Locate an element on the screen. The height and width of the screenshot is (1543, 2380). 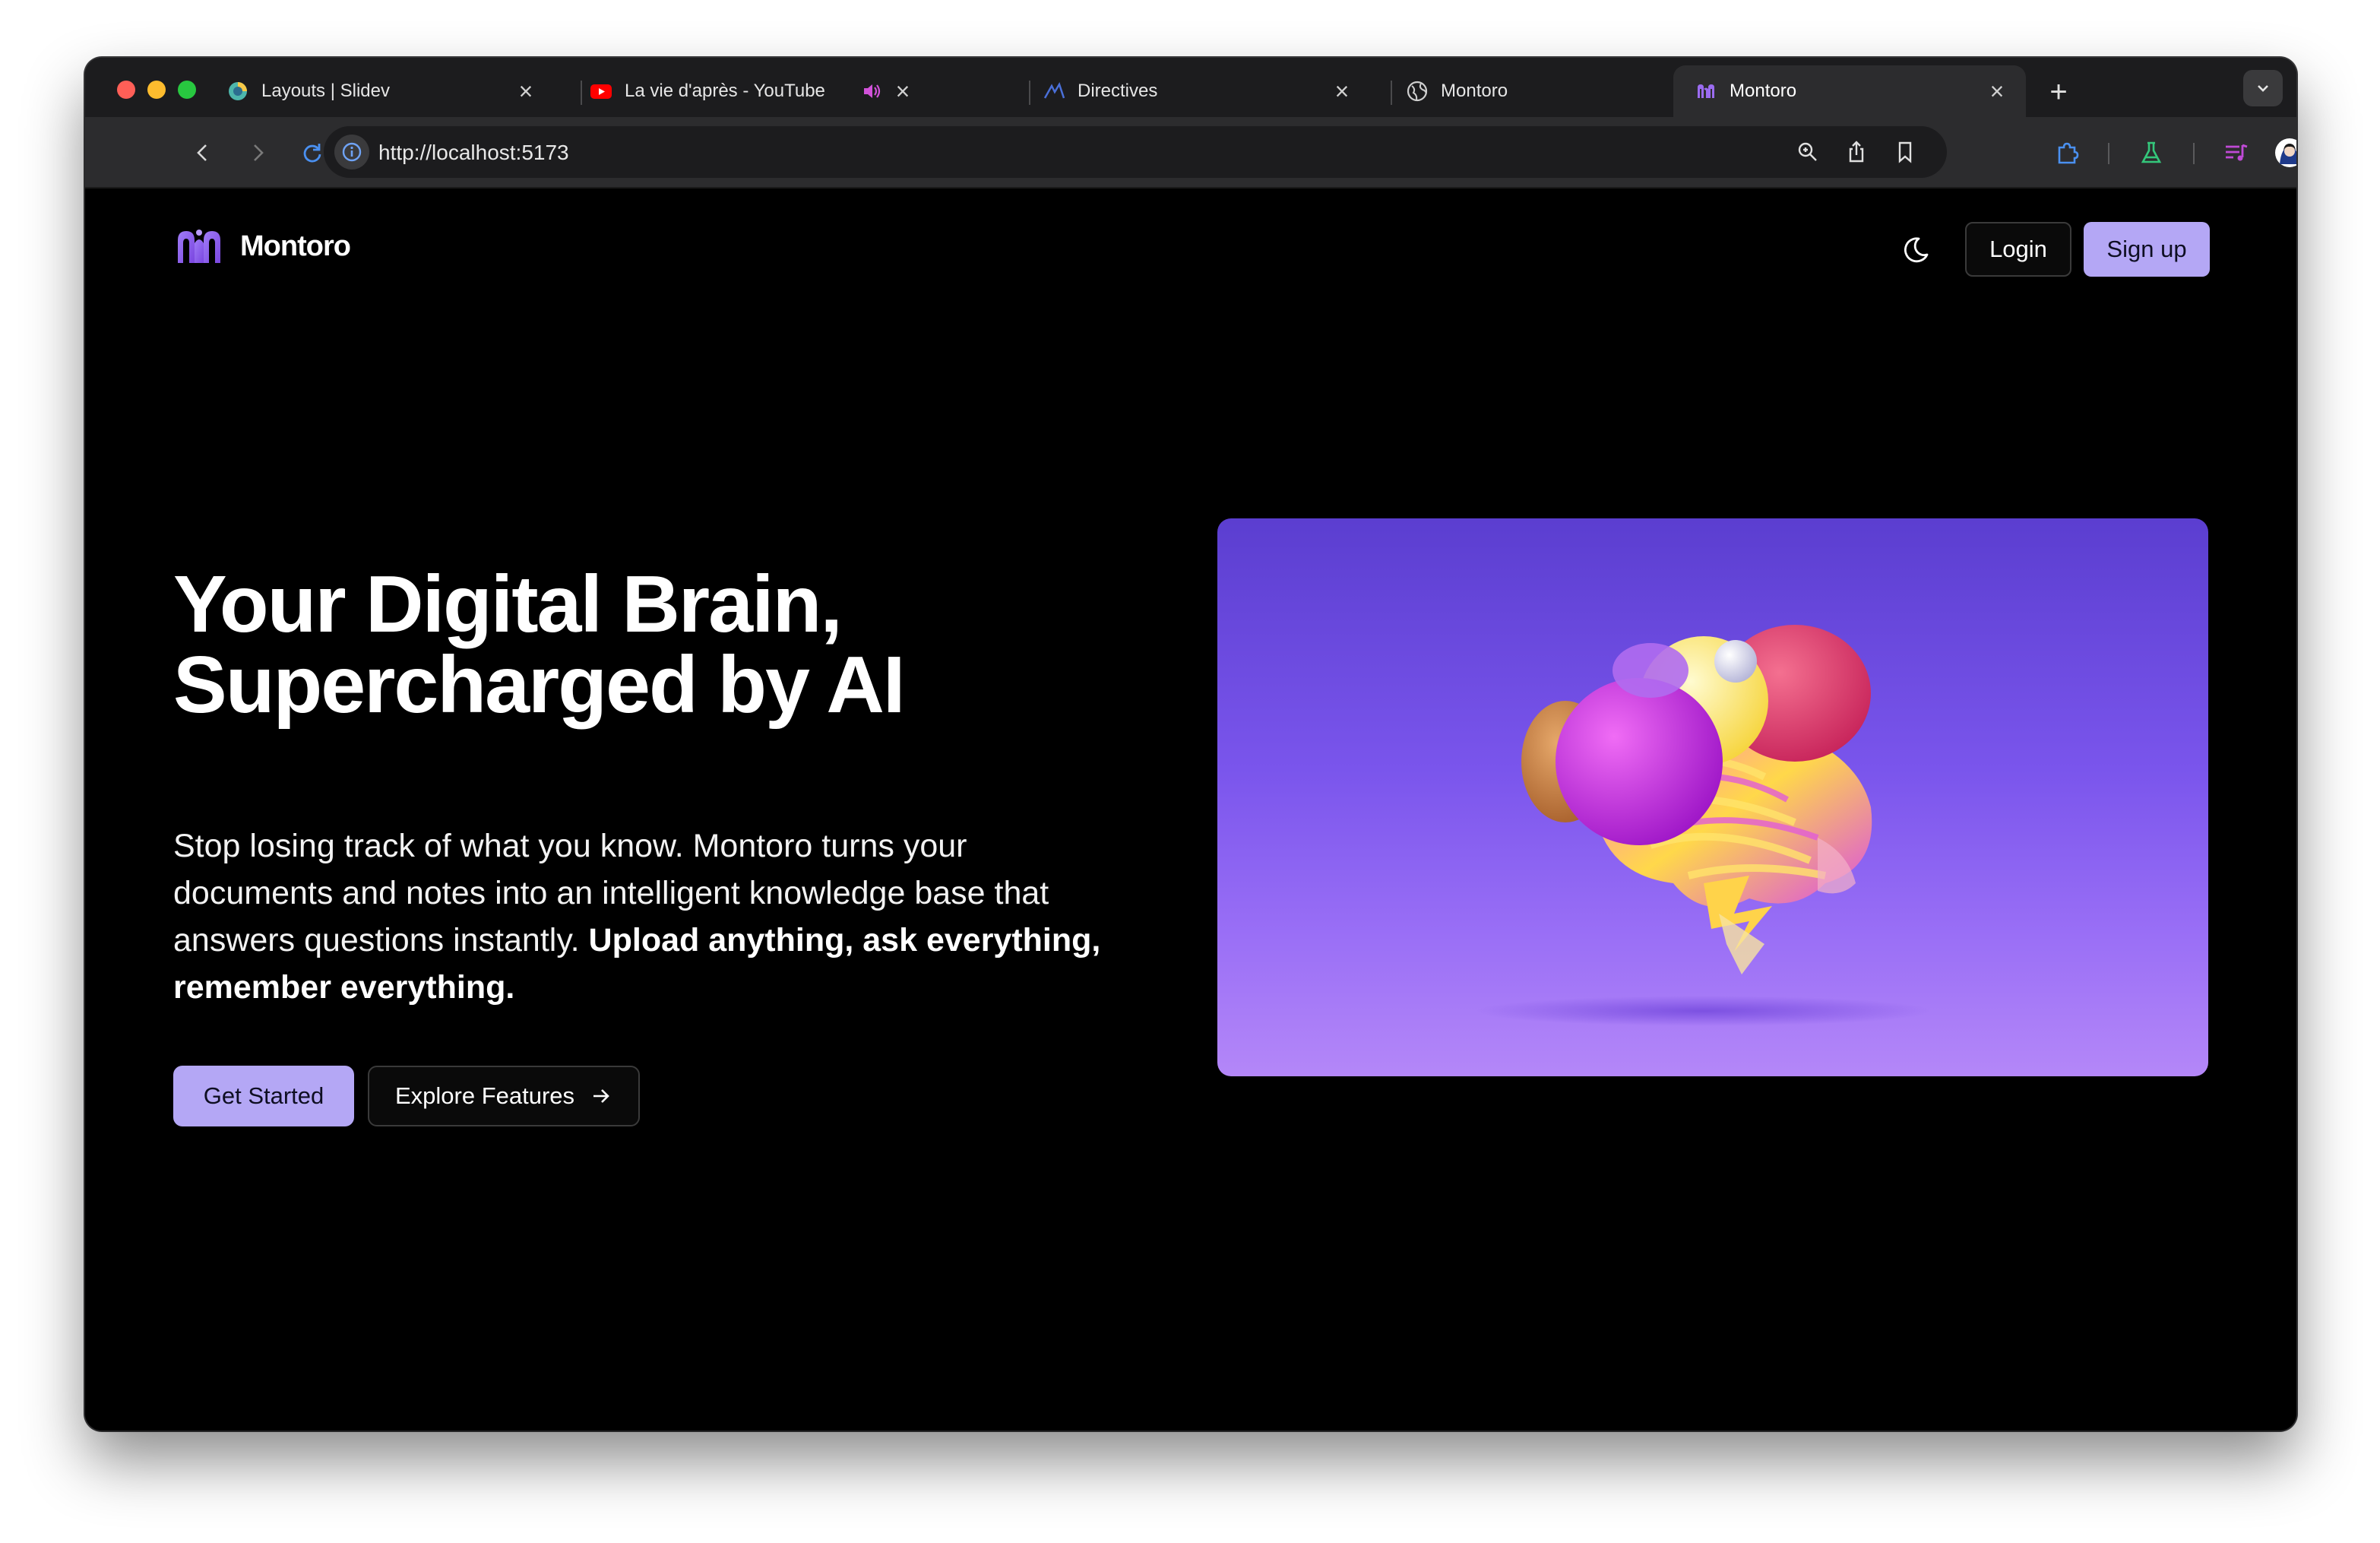
chevron-down-icon is located at coordinates (2263, 88).